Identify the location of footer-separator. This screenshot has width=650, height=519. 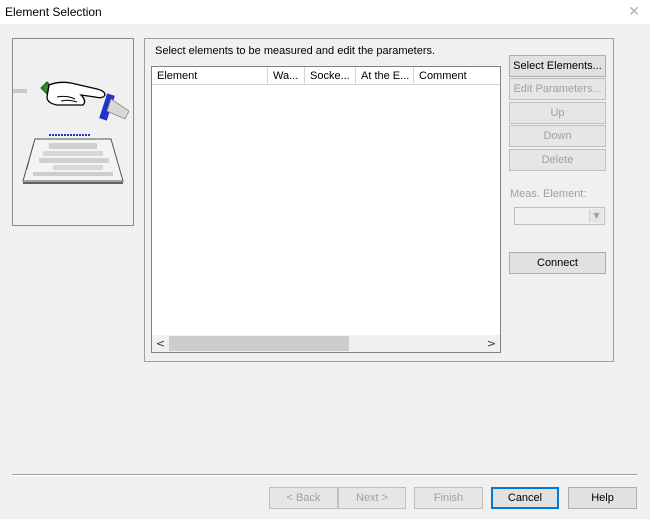
(324, 475).